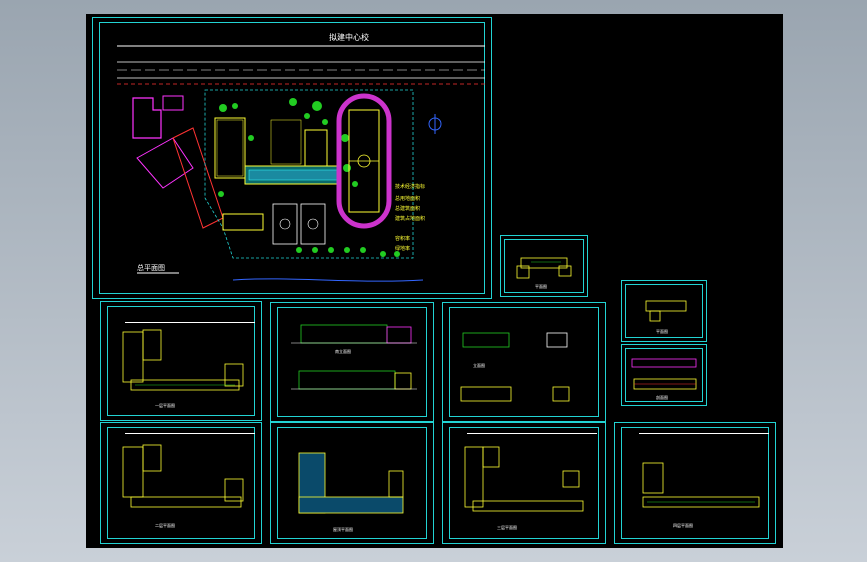 This screenshot has height=562, width=867. I want to click on front-elevation-drawing: 南立面图, so click(354, 357).